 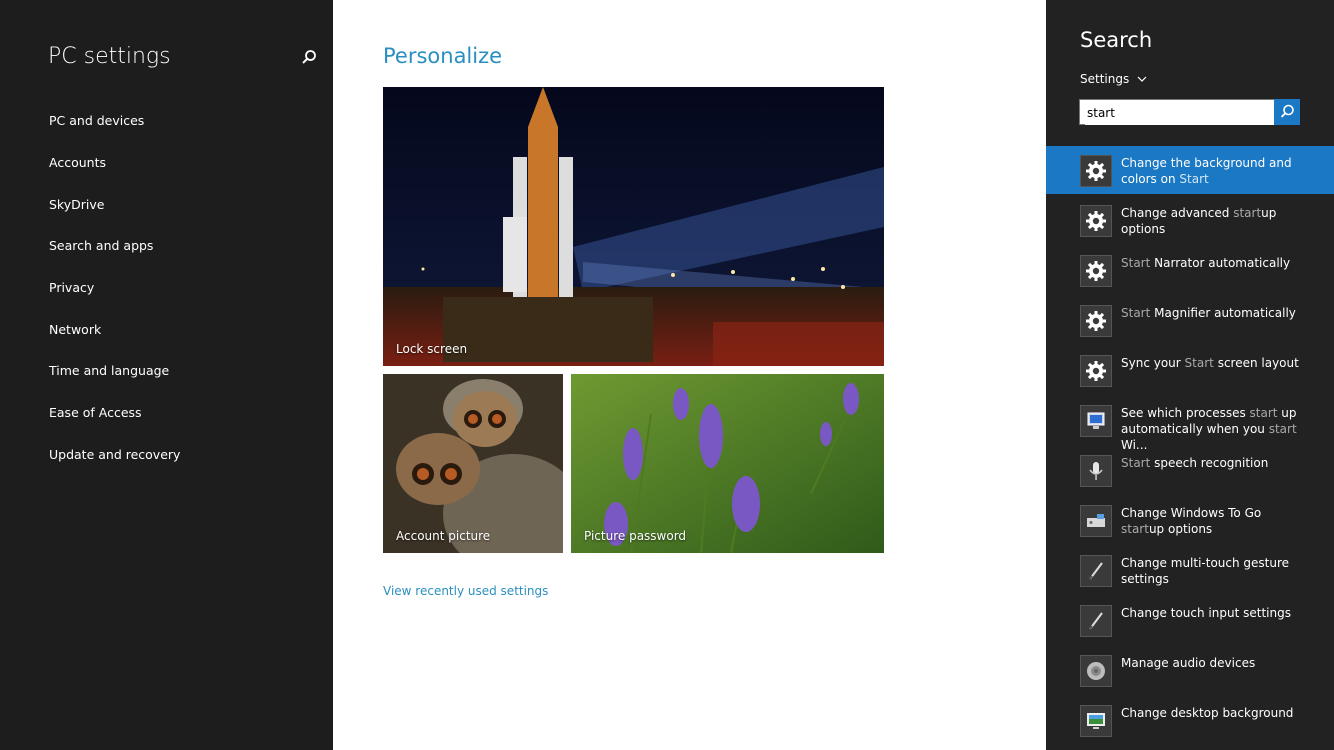 I want to click on picture-password-tile: Picture password, so click(x=727, y=463).